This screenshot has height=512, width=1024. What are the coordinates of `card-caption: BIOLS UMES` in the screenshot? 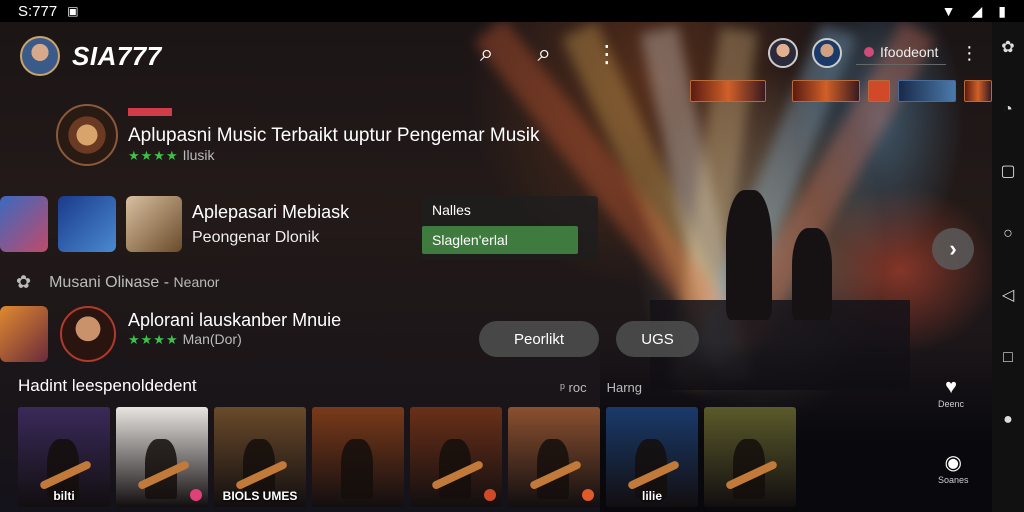 It's located at (260, 496).